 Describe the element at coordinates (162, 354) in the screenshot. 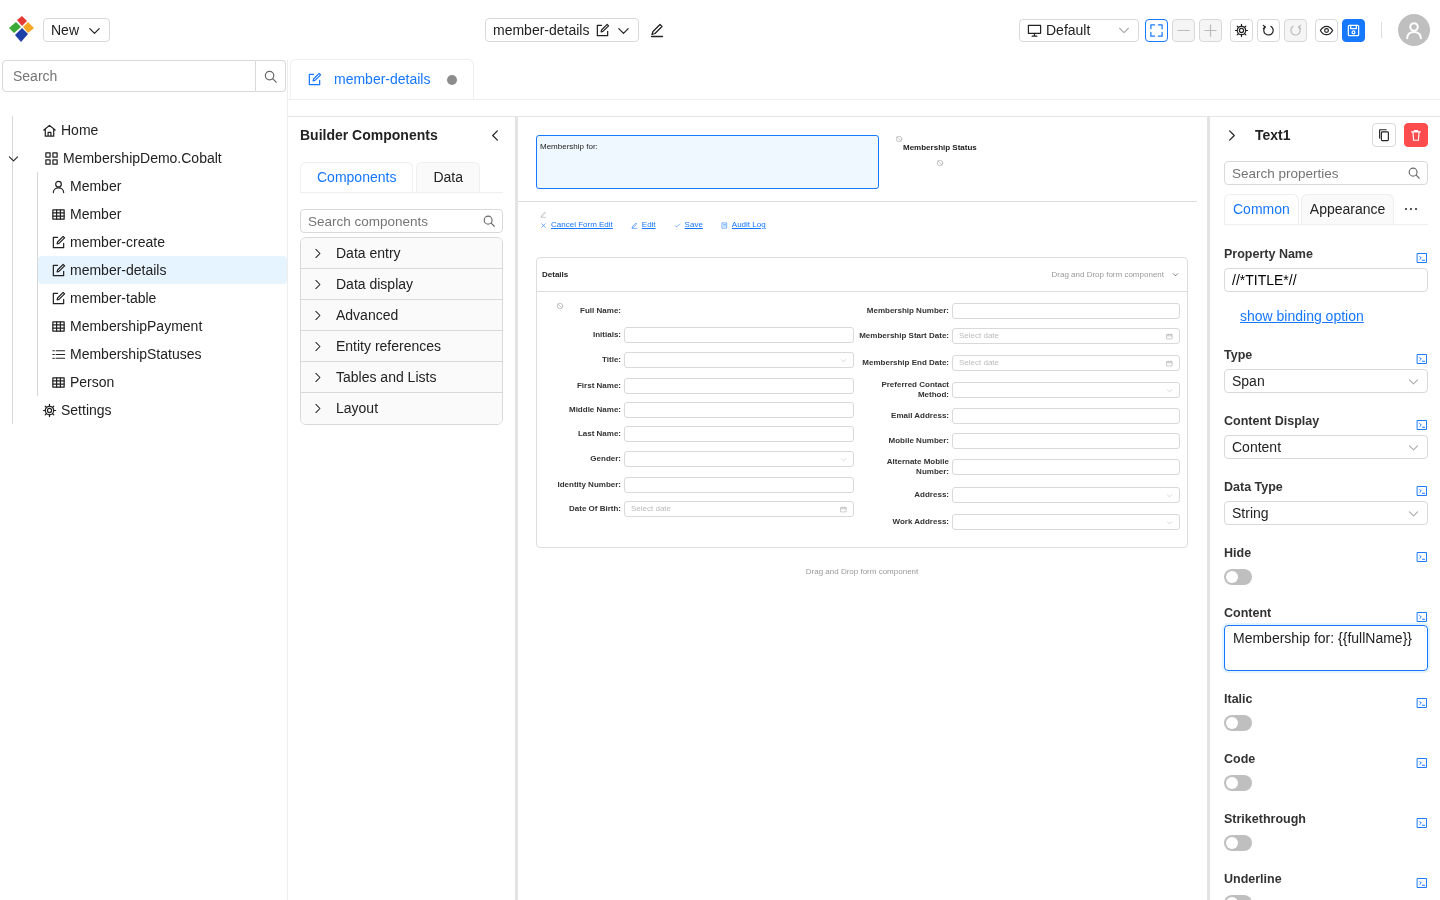

I see `tree-item: MembershipStatuses` at that location.